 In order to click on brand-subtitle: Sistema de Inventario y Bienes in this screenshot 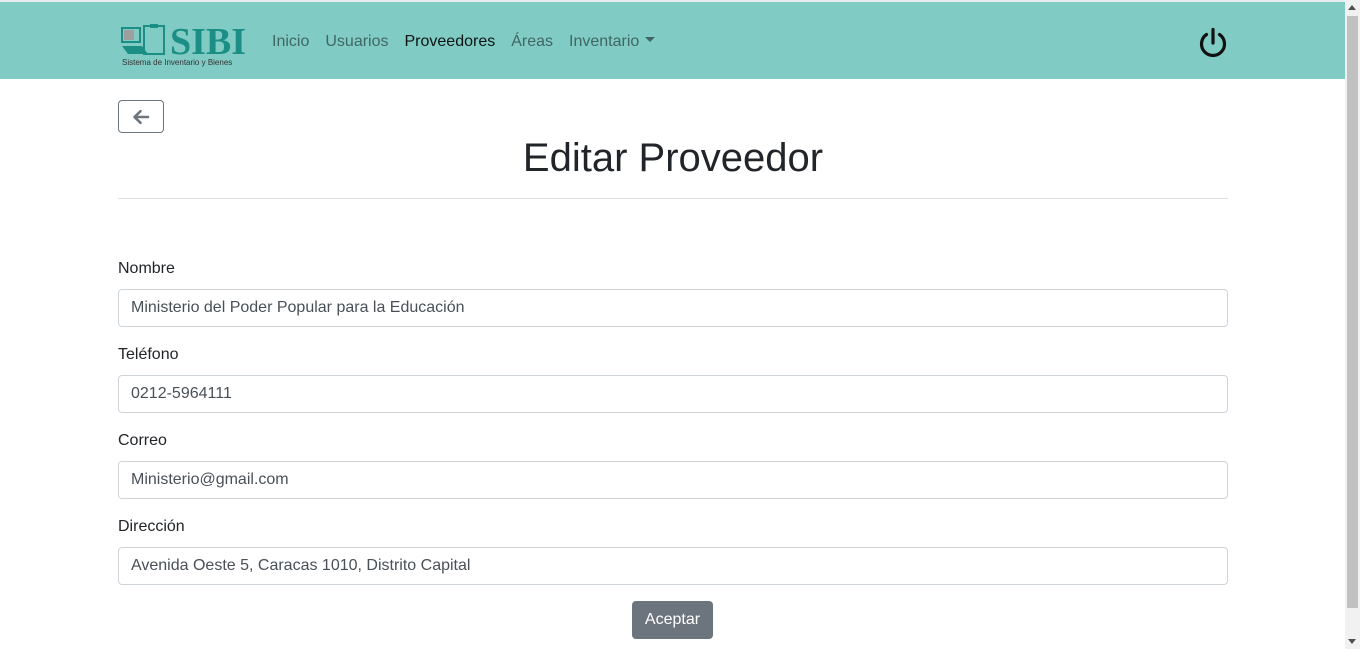, I will do `click(177, 62)`.